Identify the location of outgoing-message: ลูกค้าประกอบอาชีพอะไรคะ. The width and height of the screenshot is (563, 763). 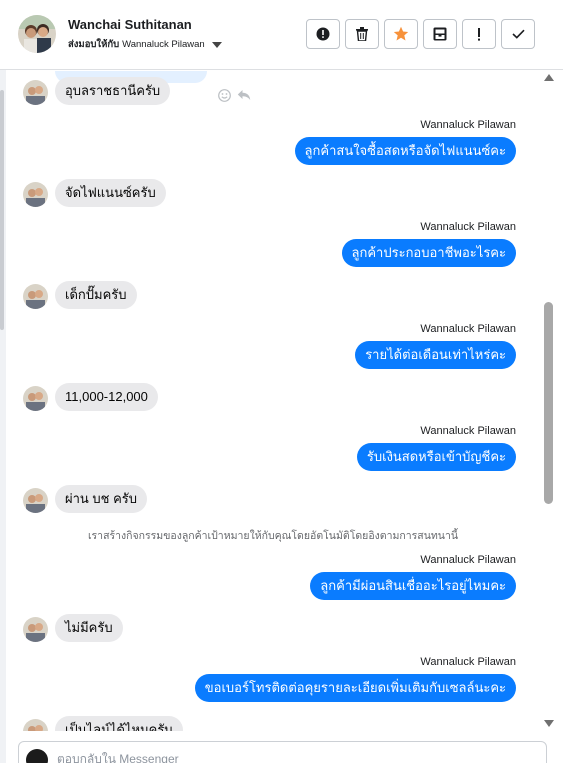
(428, 253).